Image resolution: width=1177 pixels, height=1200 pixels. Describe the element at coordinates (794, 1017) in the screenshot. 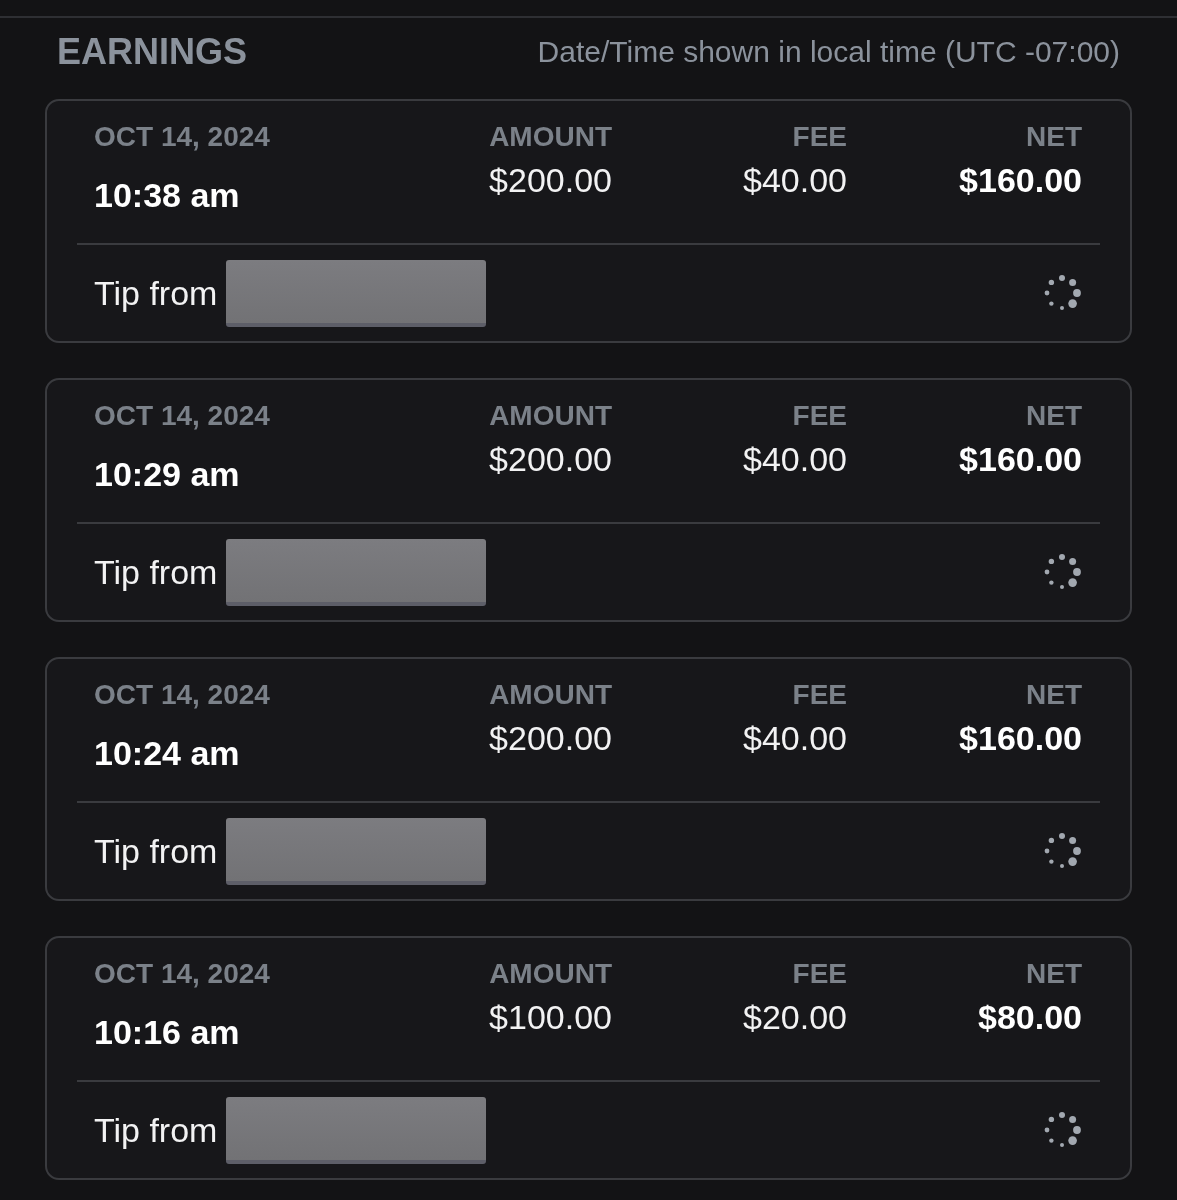

I see `fee-value: $20.00` at that location.